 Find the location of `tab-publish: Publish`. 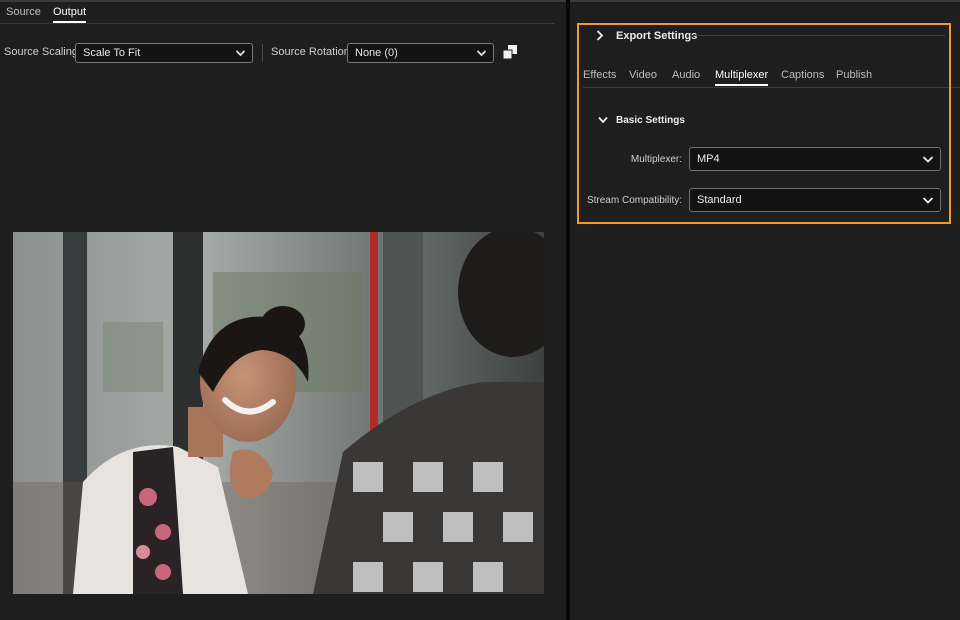

tab-publish: Publish is located at coordinates (854, 75).